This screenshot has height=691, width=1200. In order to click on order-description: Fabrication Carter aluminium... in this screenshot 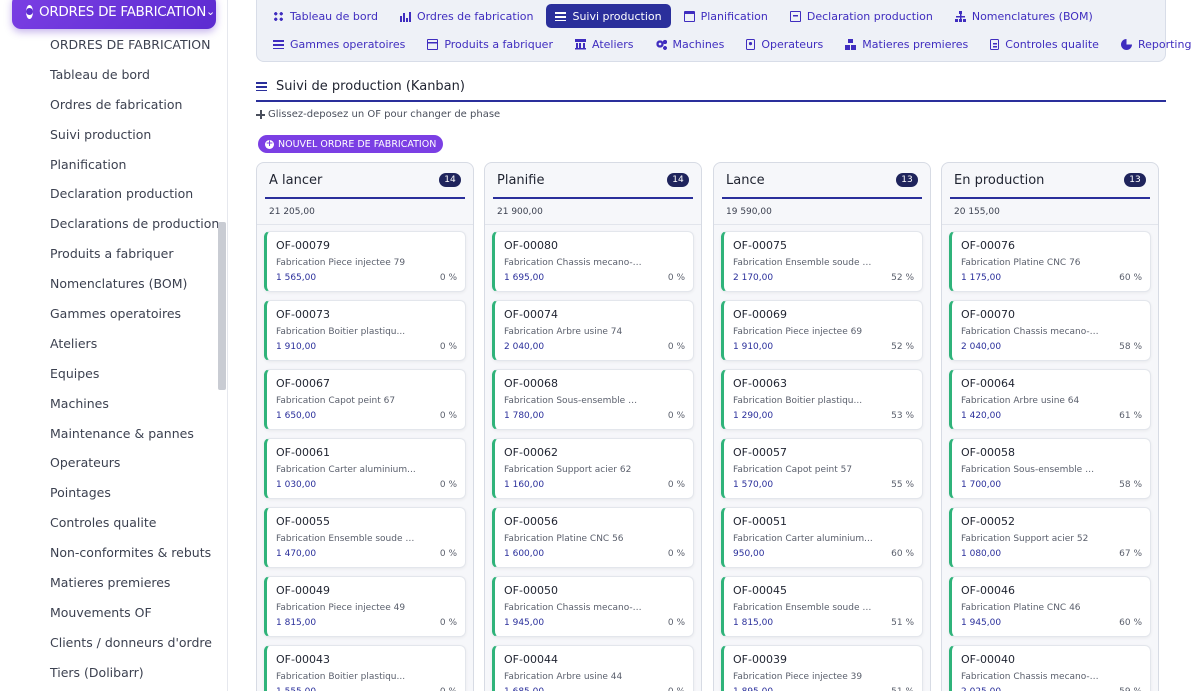, I will do `click(803, 539)`.